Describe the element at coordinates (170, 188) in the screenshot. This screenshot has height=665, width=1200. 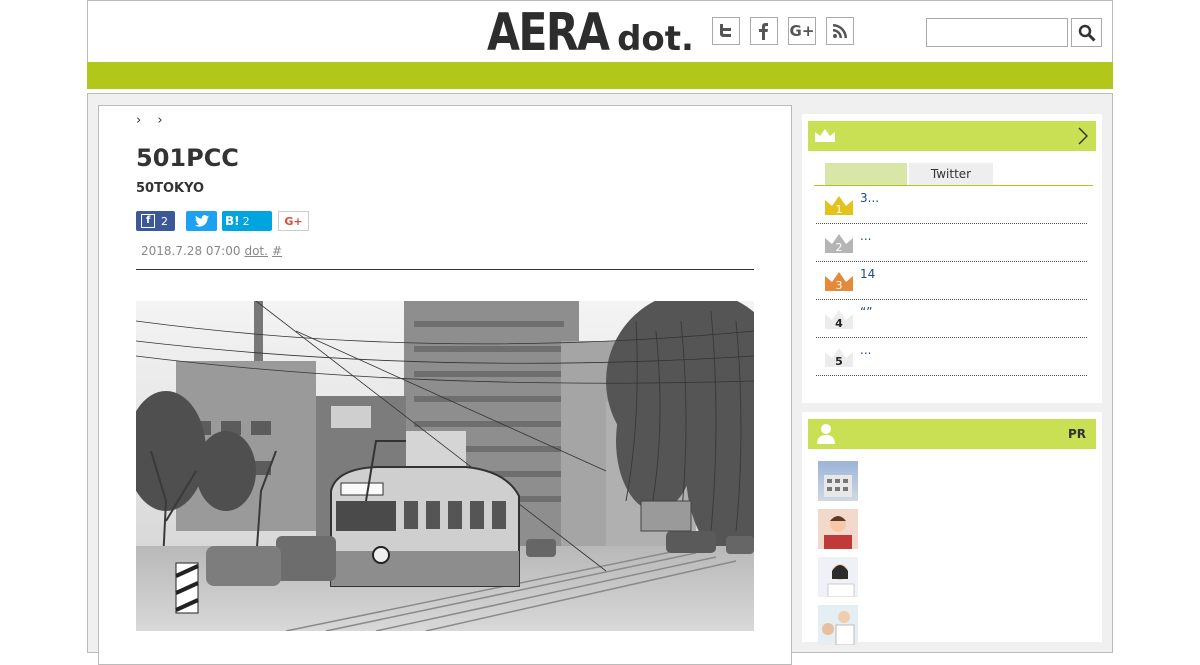
I see `article-subtitle: 50TOKYO` at that location.